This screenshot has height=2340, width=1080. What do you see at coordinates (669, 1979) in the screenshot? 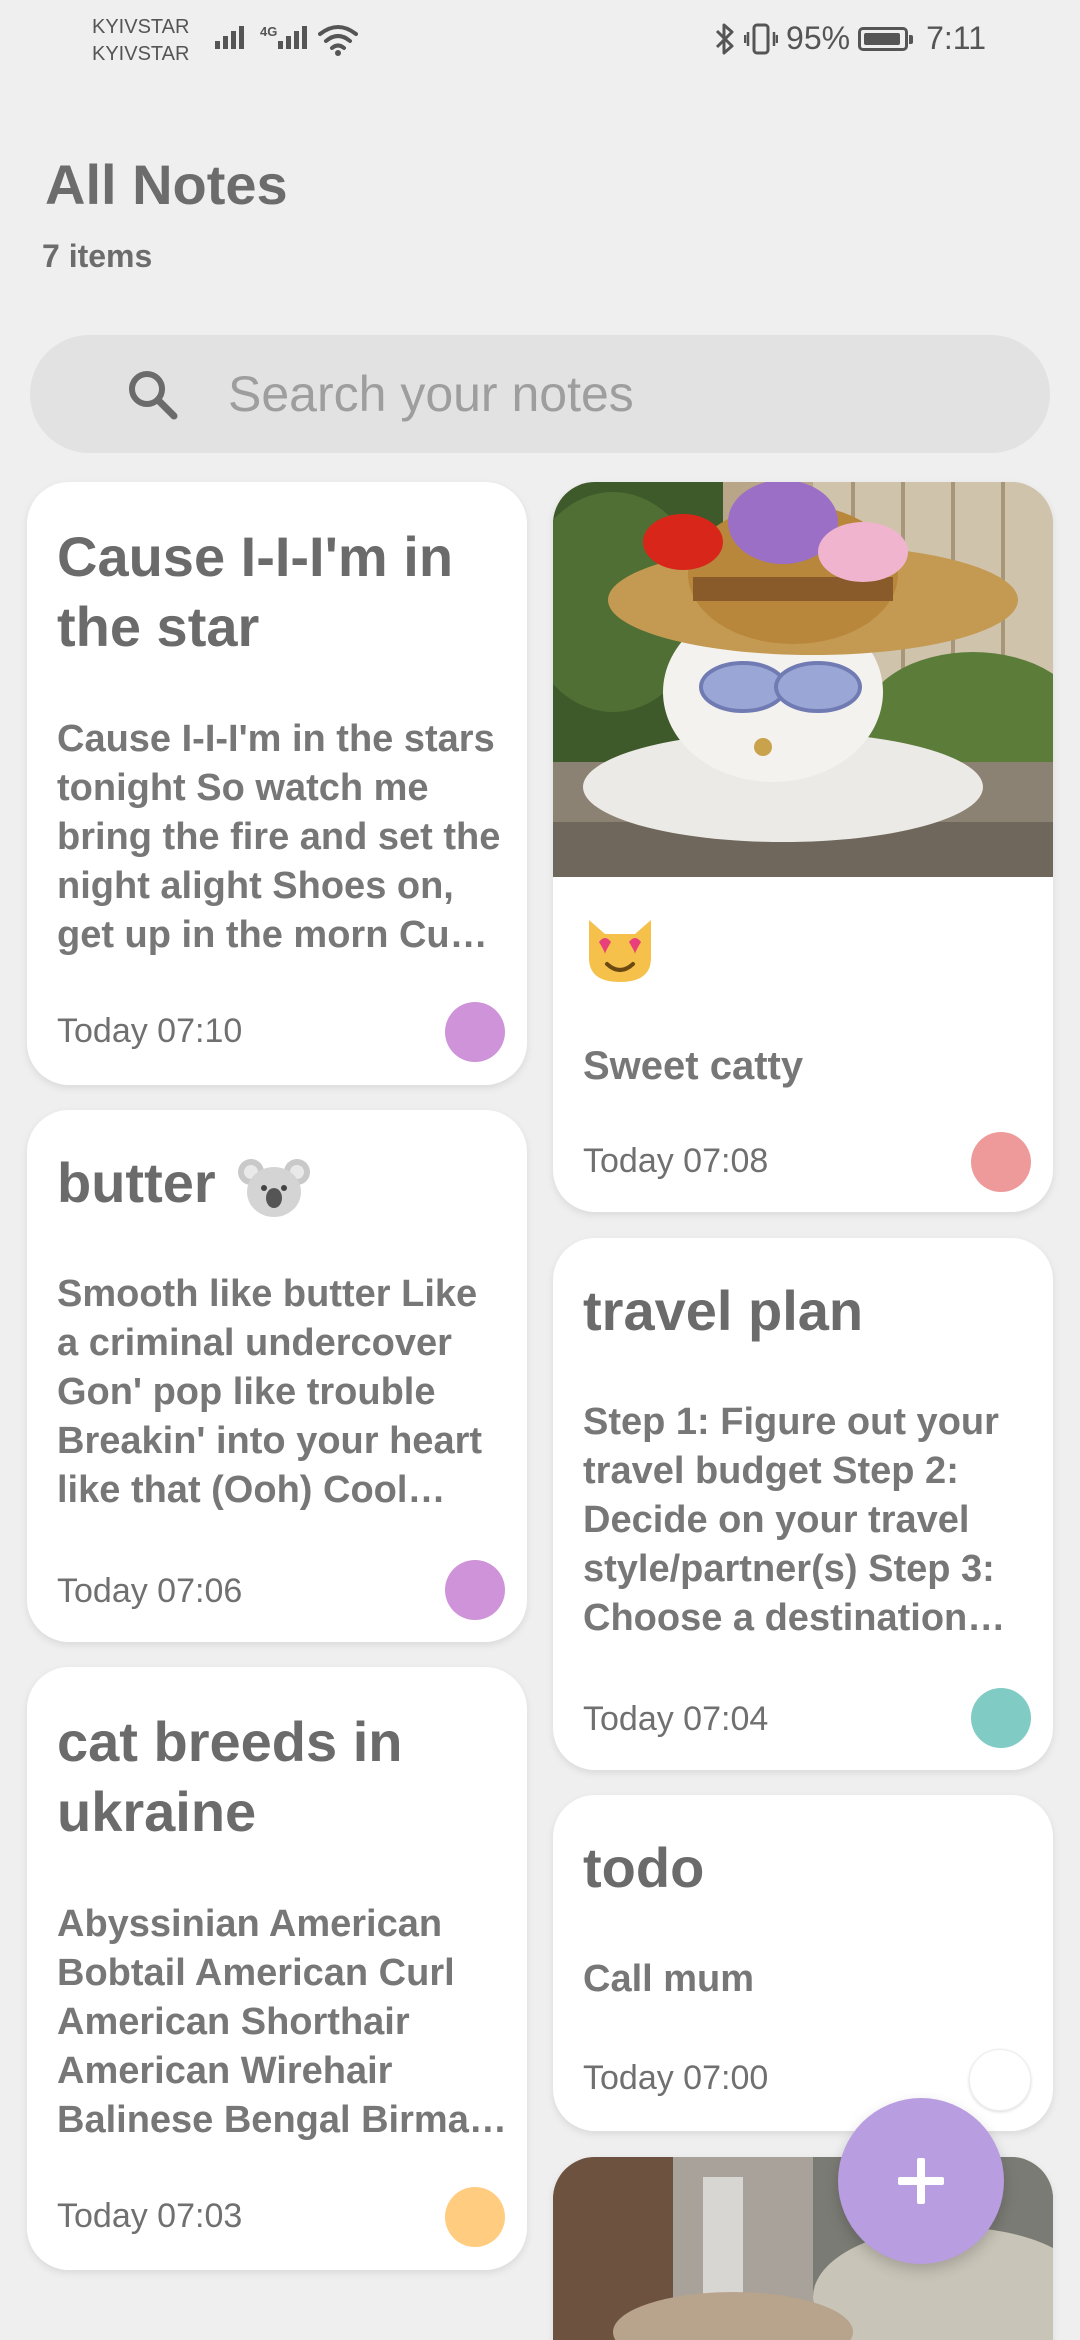
I see `note-preview: Call mum` at bounding box center [669, 1979].